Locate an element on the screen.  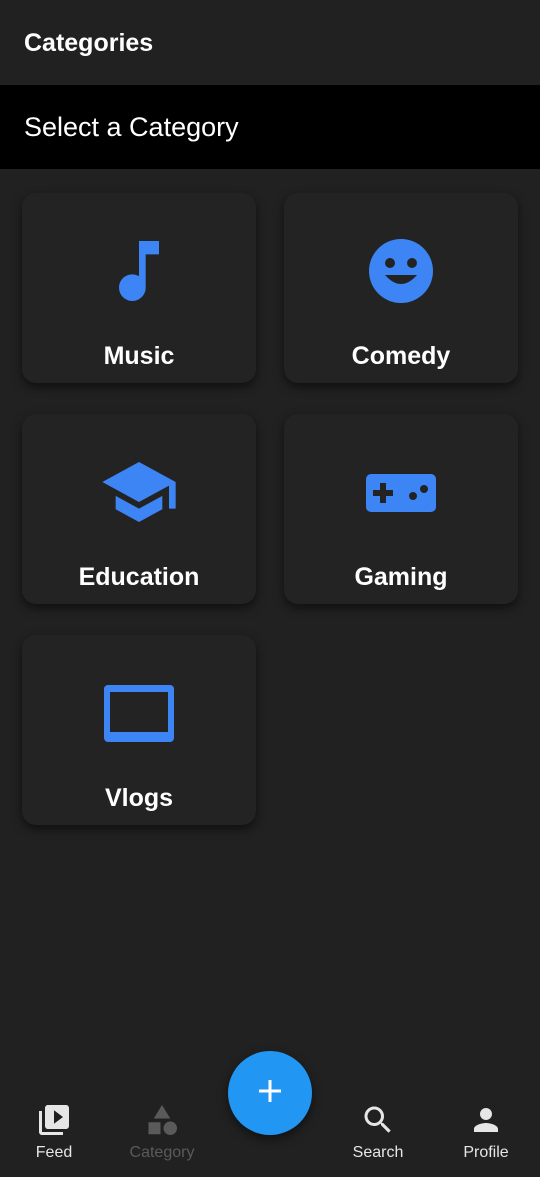
nav-label: Category is located at coordinates (162, 1152).